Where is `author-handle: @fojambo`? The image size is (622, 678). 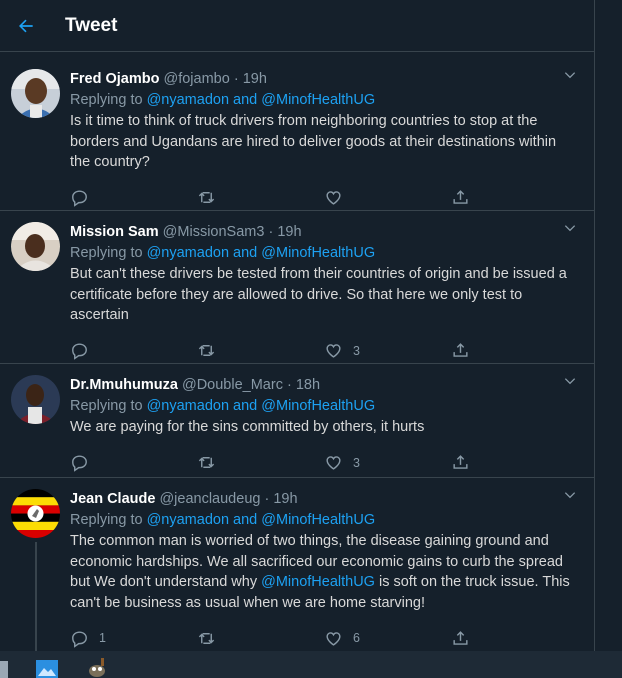 author-handle: @fojambo is located at coordinates (196, 79).